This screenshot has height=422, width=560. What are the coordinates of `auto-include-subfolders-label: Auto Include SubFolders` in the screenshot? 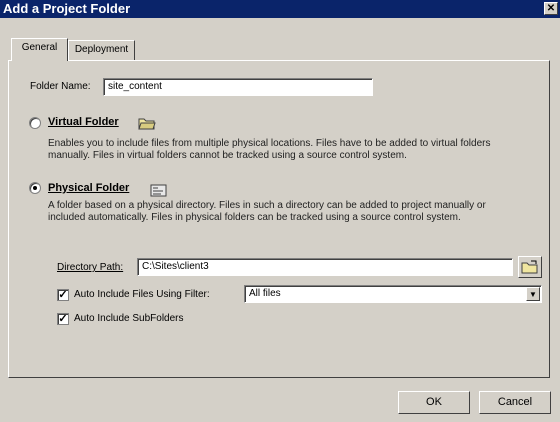 It's located at (129, 318).